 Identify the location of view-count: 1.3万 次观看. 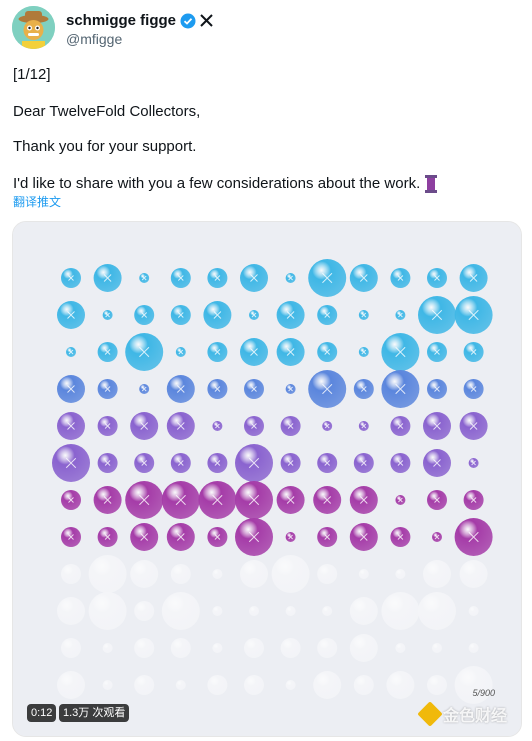
(94, 713).